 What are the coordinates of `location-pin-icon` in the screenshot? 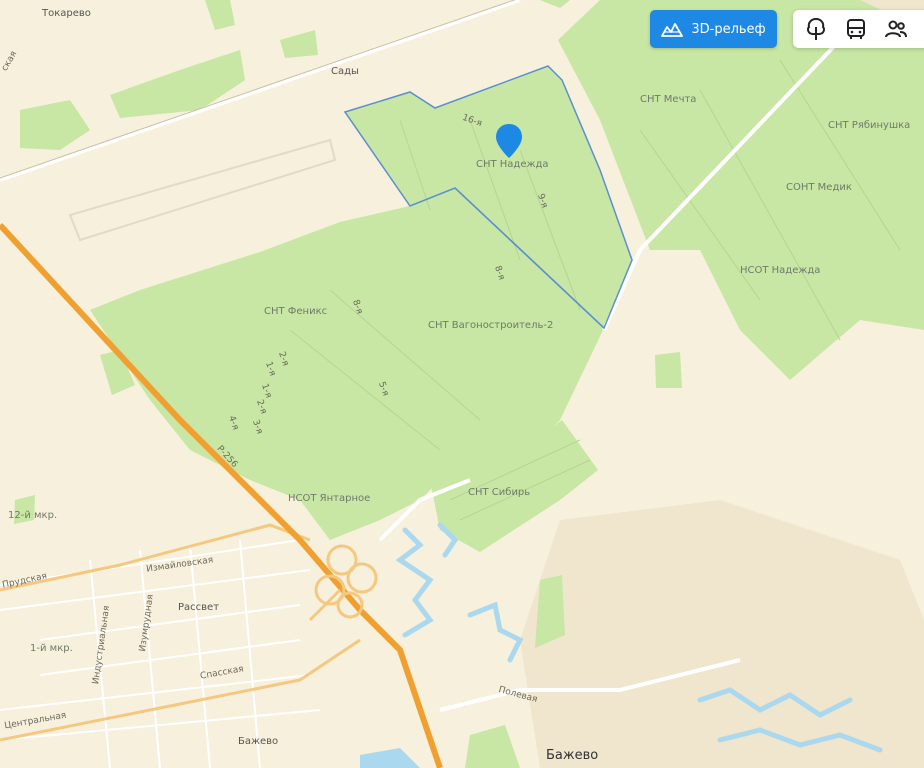 It's located at (509, 142).